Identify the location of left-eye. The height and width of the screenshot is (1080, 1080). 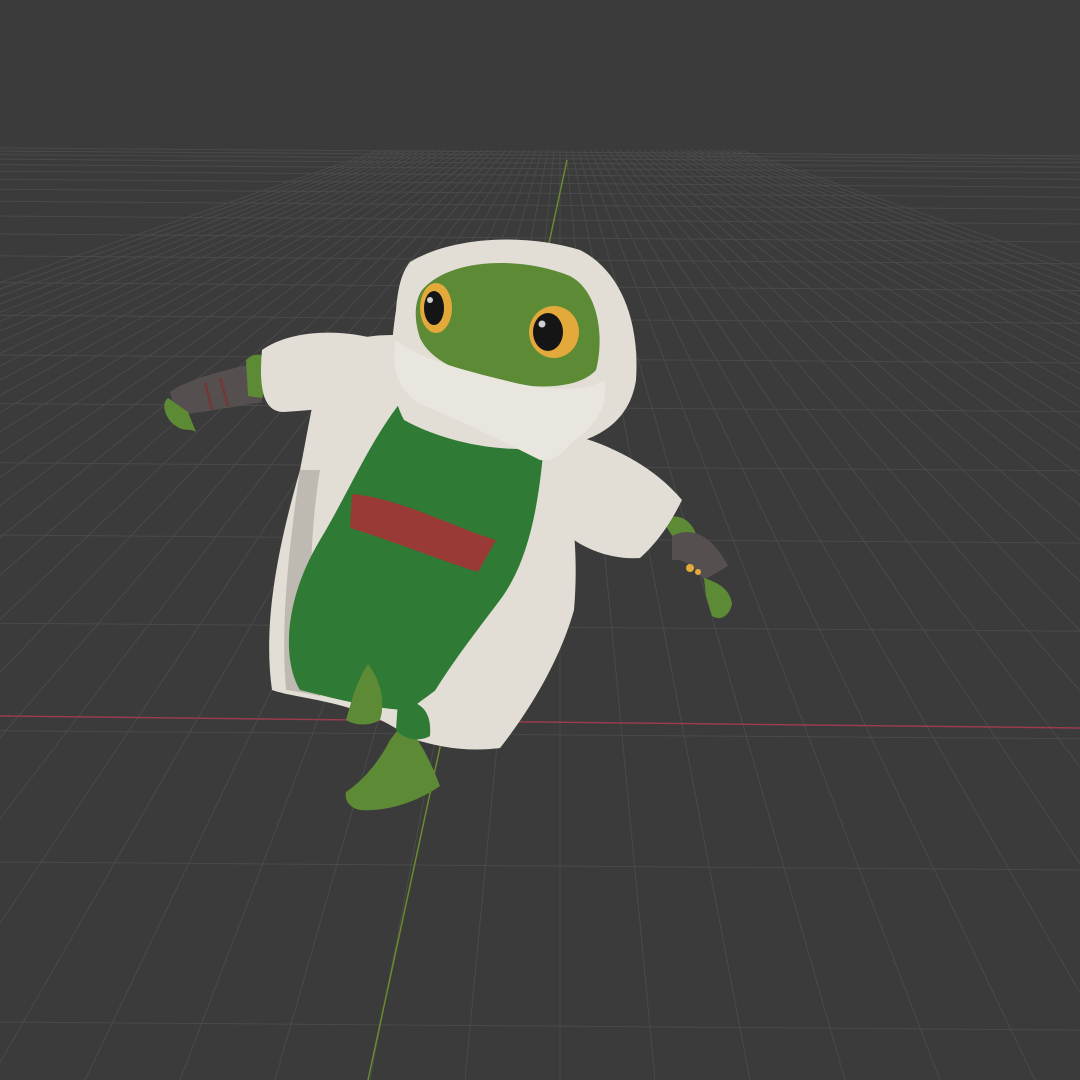
(436, 308).